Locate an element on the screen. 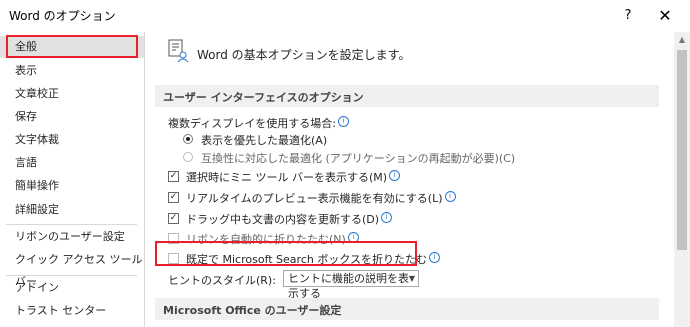 The height and width of the screenshot is (327, 690). sidebar-item-typography: 文字体裁 is located at coordinates (72, 140).